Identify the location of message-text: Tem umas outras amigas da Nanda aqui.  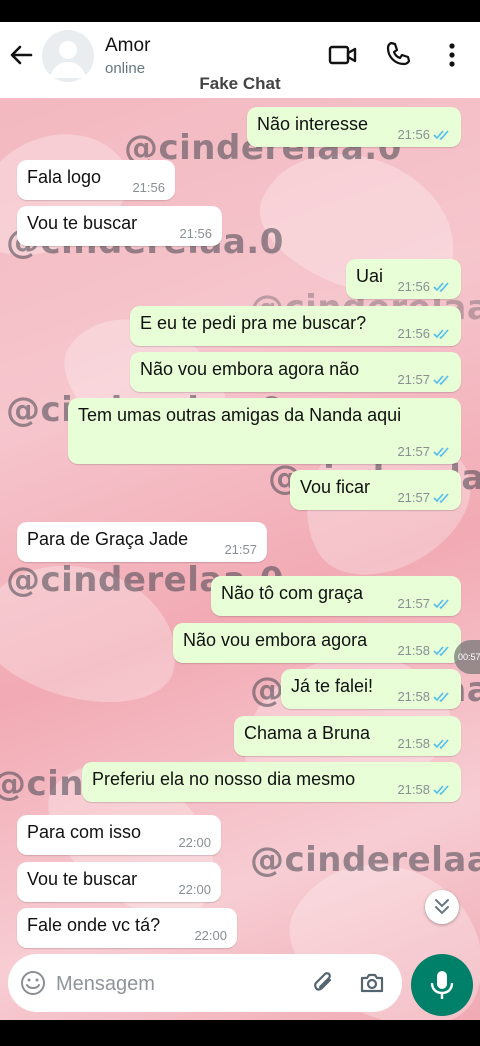
(240, 415).